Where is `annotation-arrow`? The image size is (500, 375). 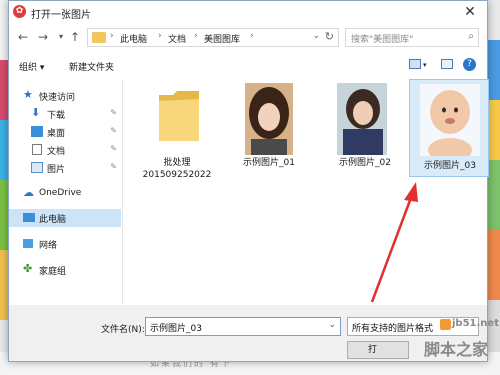
annotation-arrow is located at coordinates (394, 242).